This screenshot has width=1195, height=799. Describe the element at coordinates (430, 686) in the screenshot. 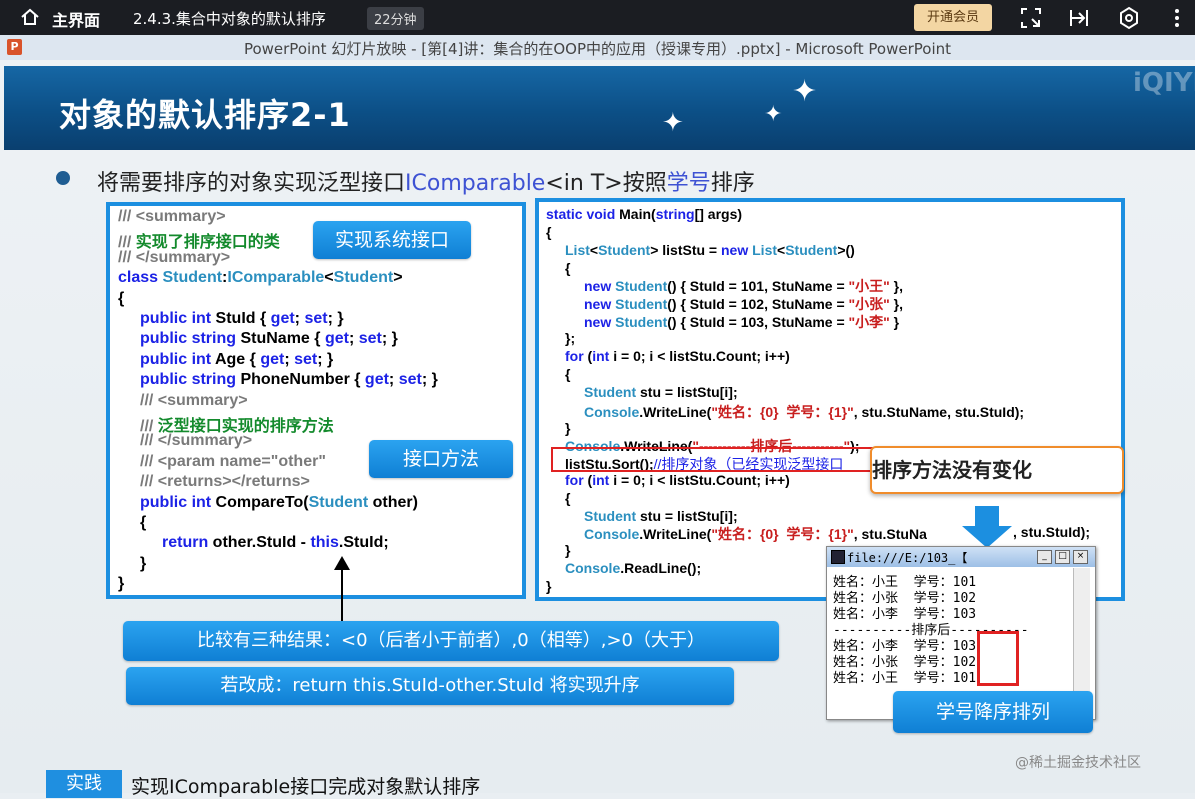

I see `callout-ascending-tip: 若改成：return this.StuId-other.StuId 将实现升序` at that location.